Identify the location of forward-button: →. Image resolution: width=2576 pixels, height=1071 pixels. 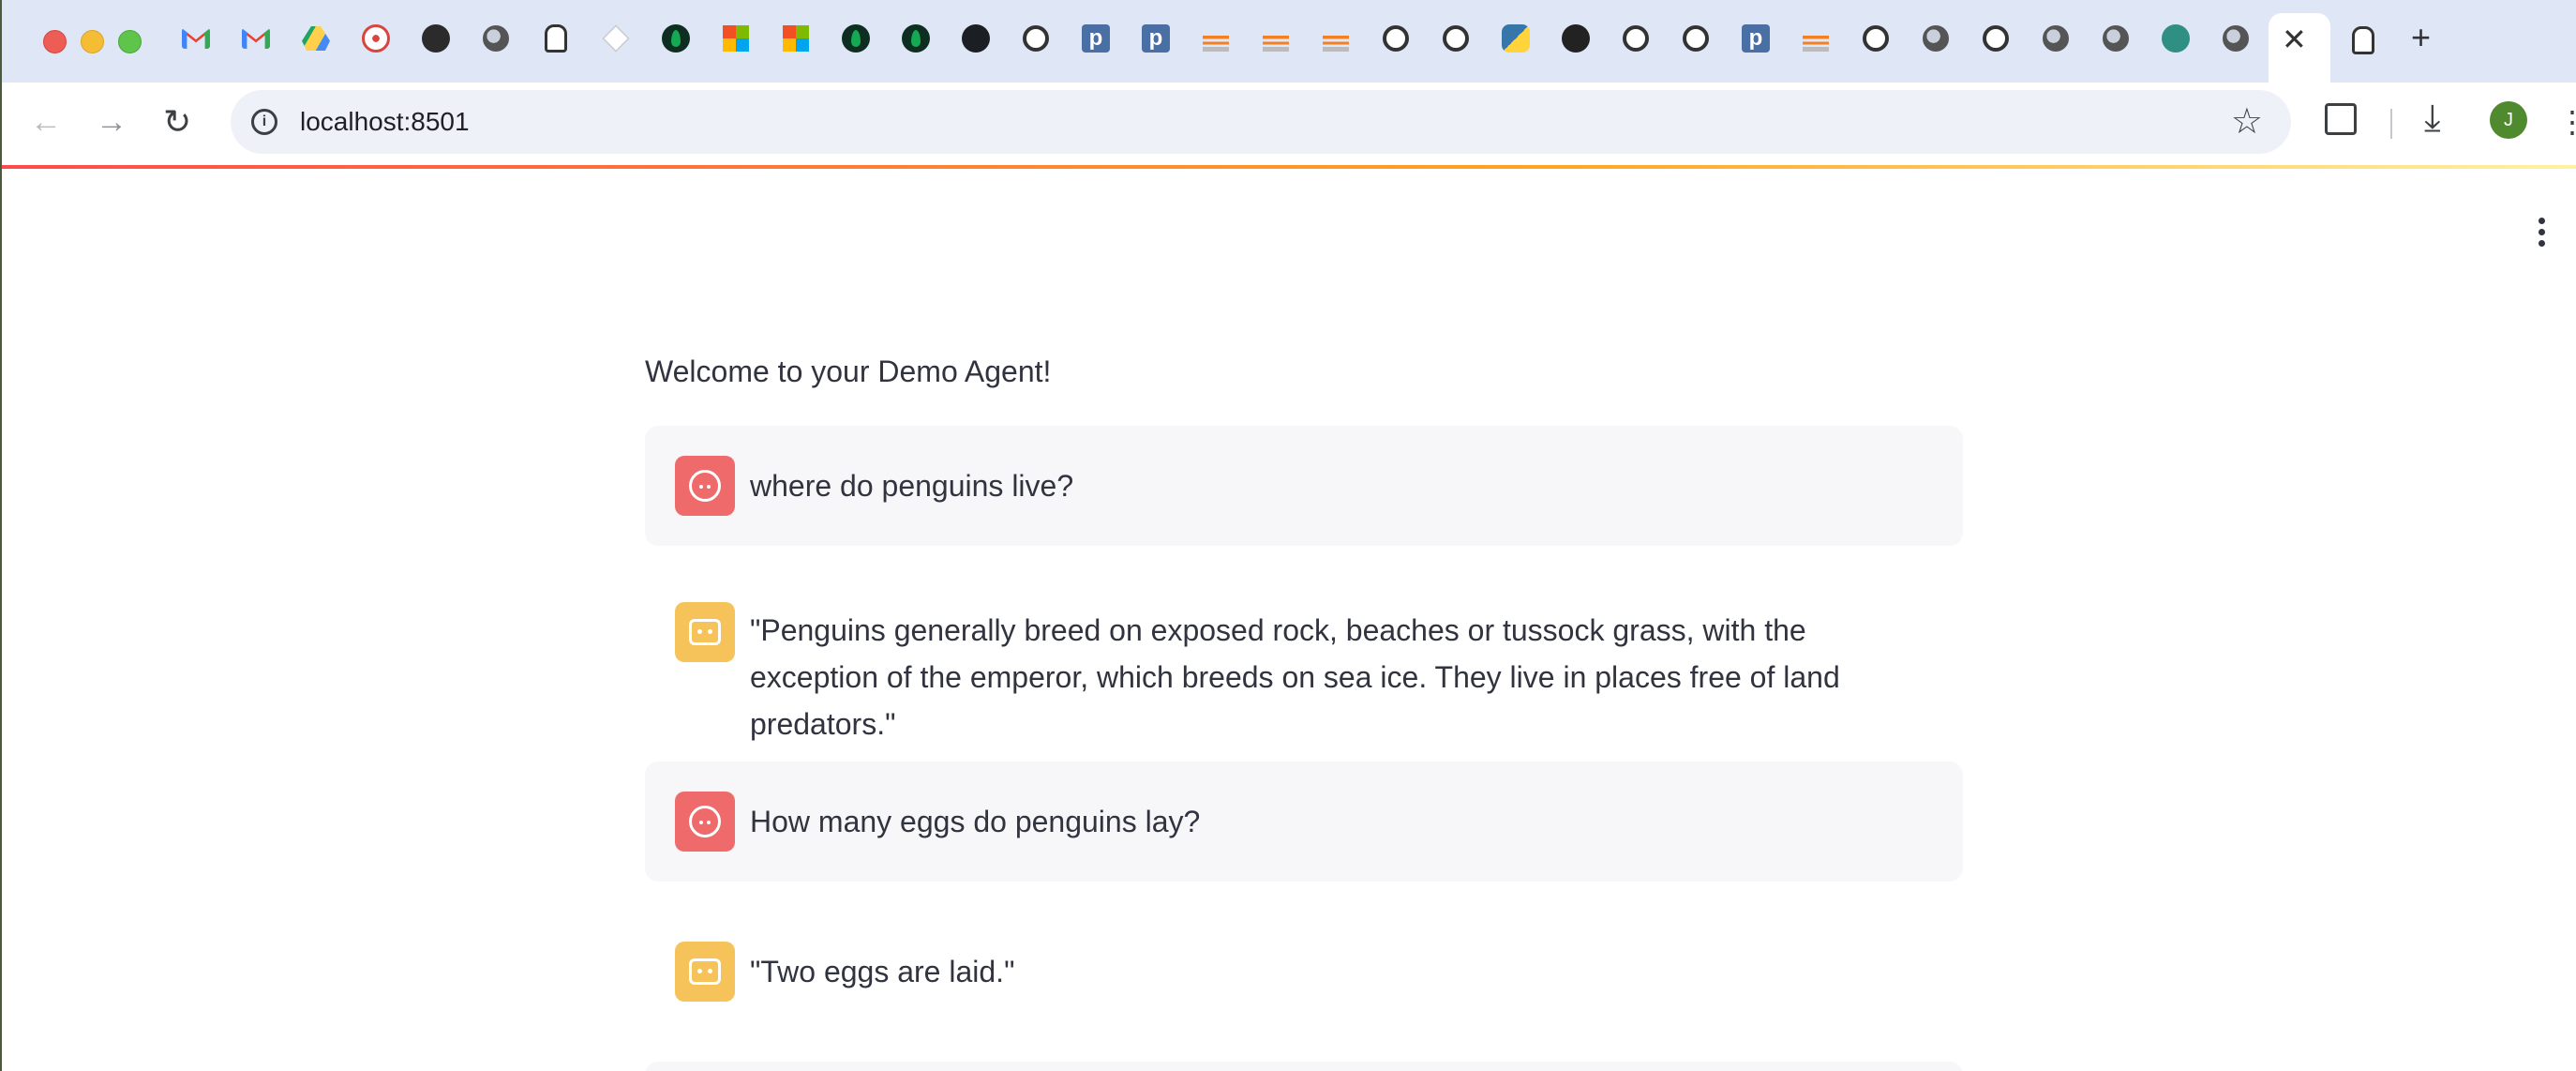
(112, 122).